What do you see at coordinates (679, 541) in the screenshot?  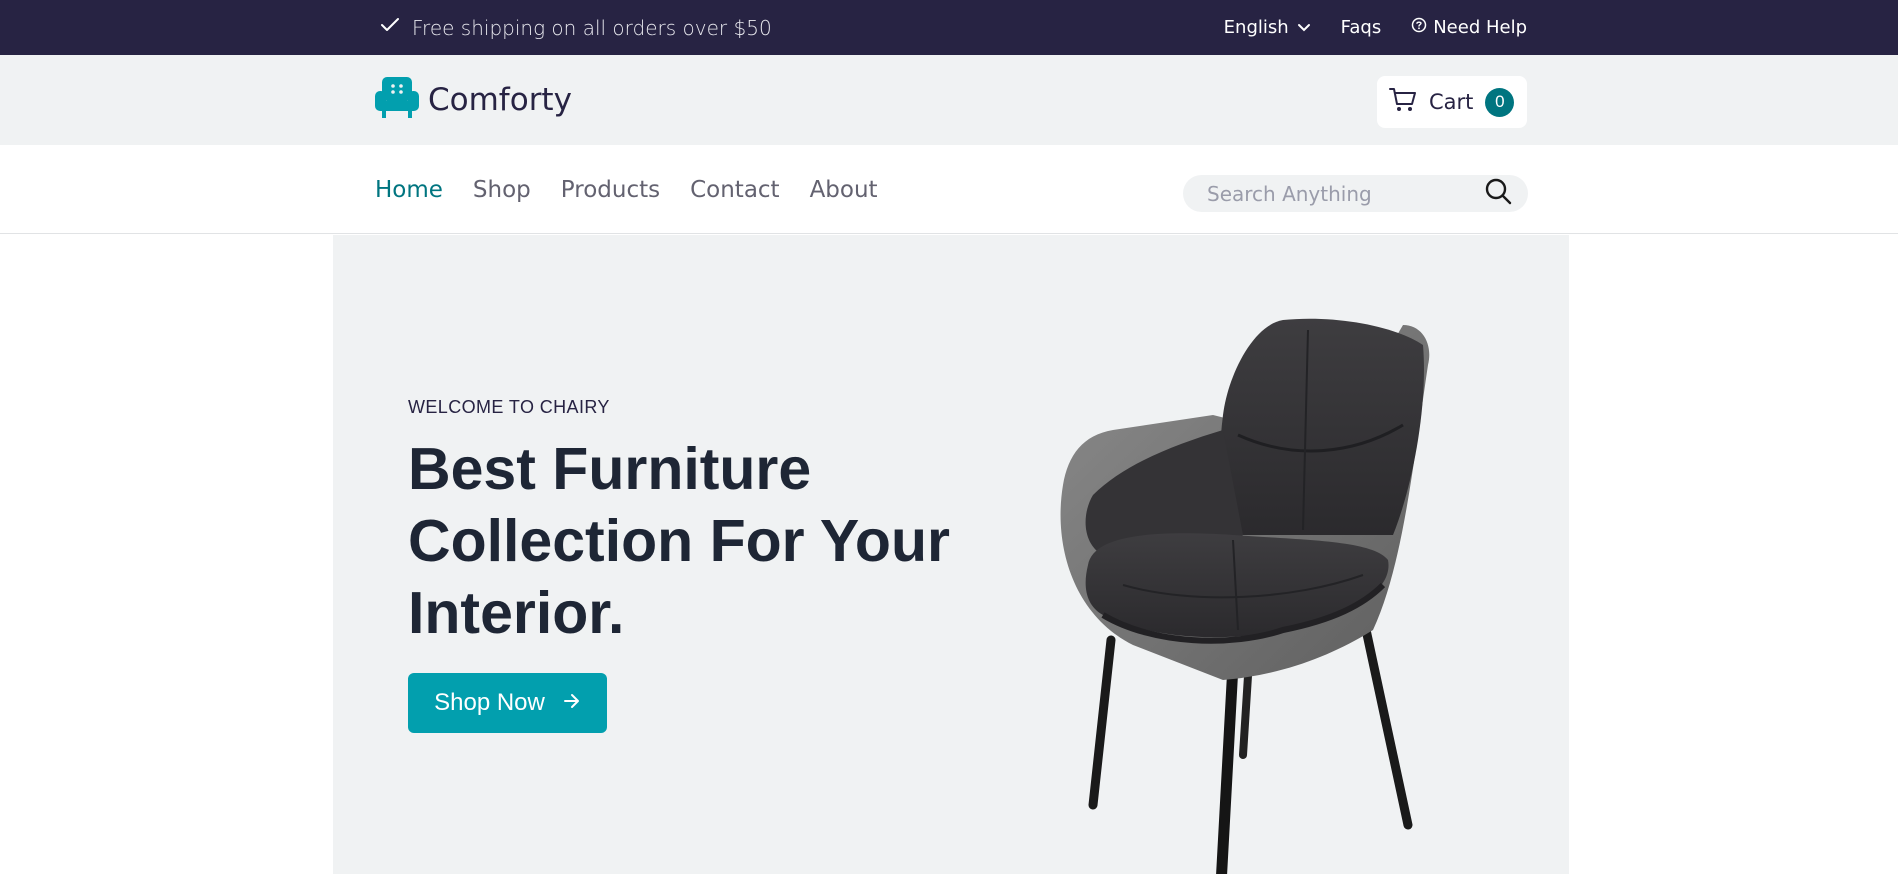 I see `hero-heading-line-2: Collection For Your` at bounding box center [679, 541].